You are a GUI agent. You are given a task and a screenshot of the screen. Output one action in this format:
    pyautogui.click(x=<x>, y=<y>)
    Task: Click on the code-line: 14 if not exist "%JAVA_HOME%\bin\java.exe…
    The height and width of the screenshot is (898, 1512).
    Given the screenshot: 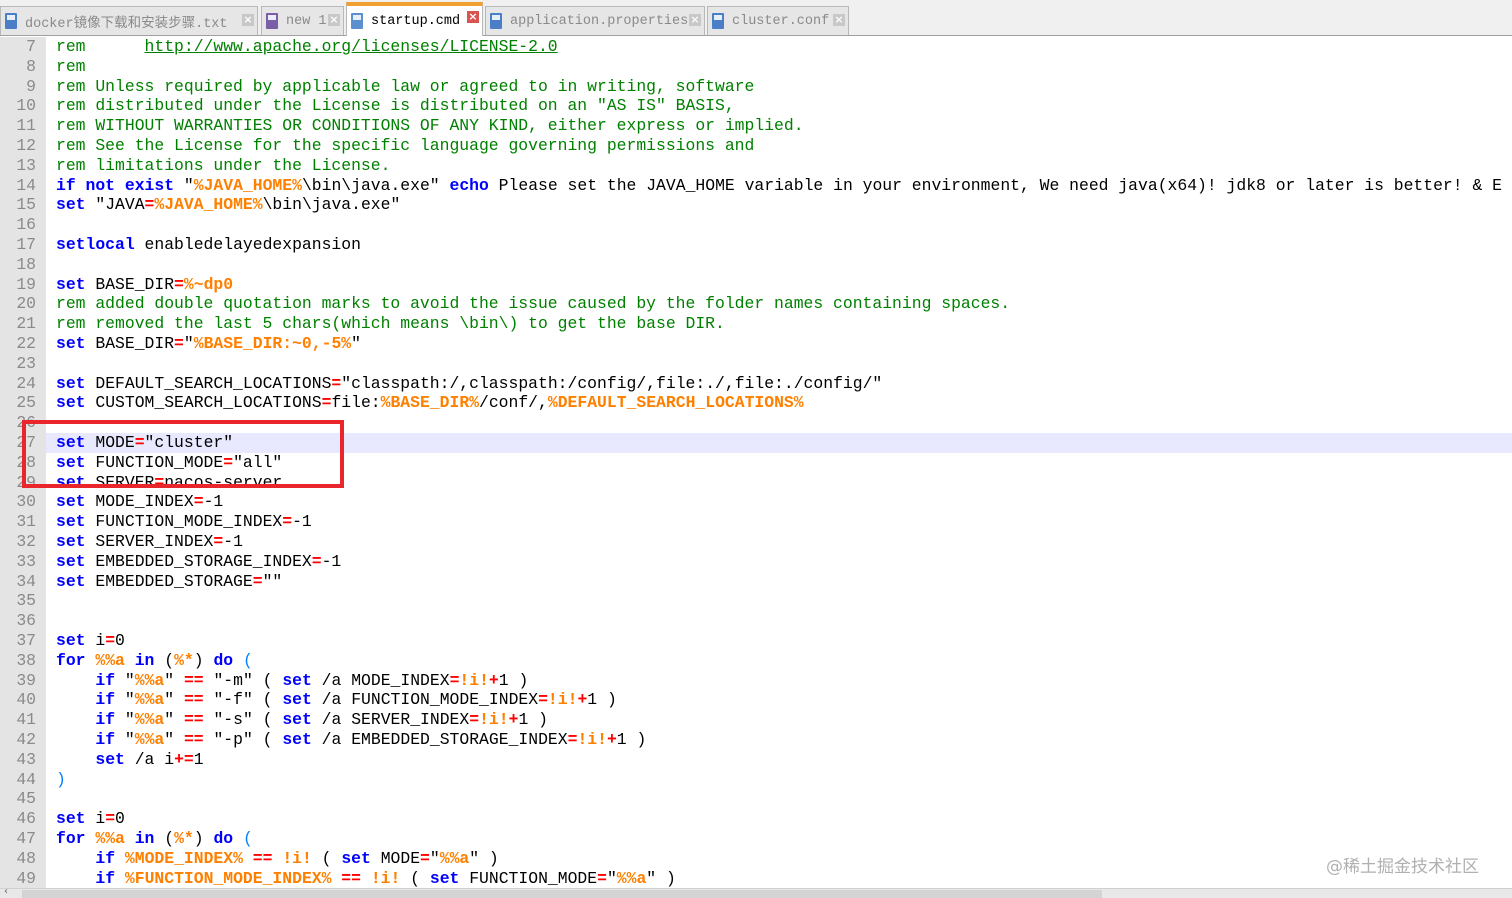 What is the action you would take?
    pyautogui.click(x=756, y=186)
    